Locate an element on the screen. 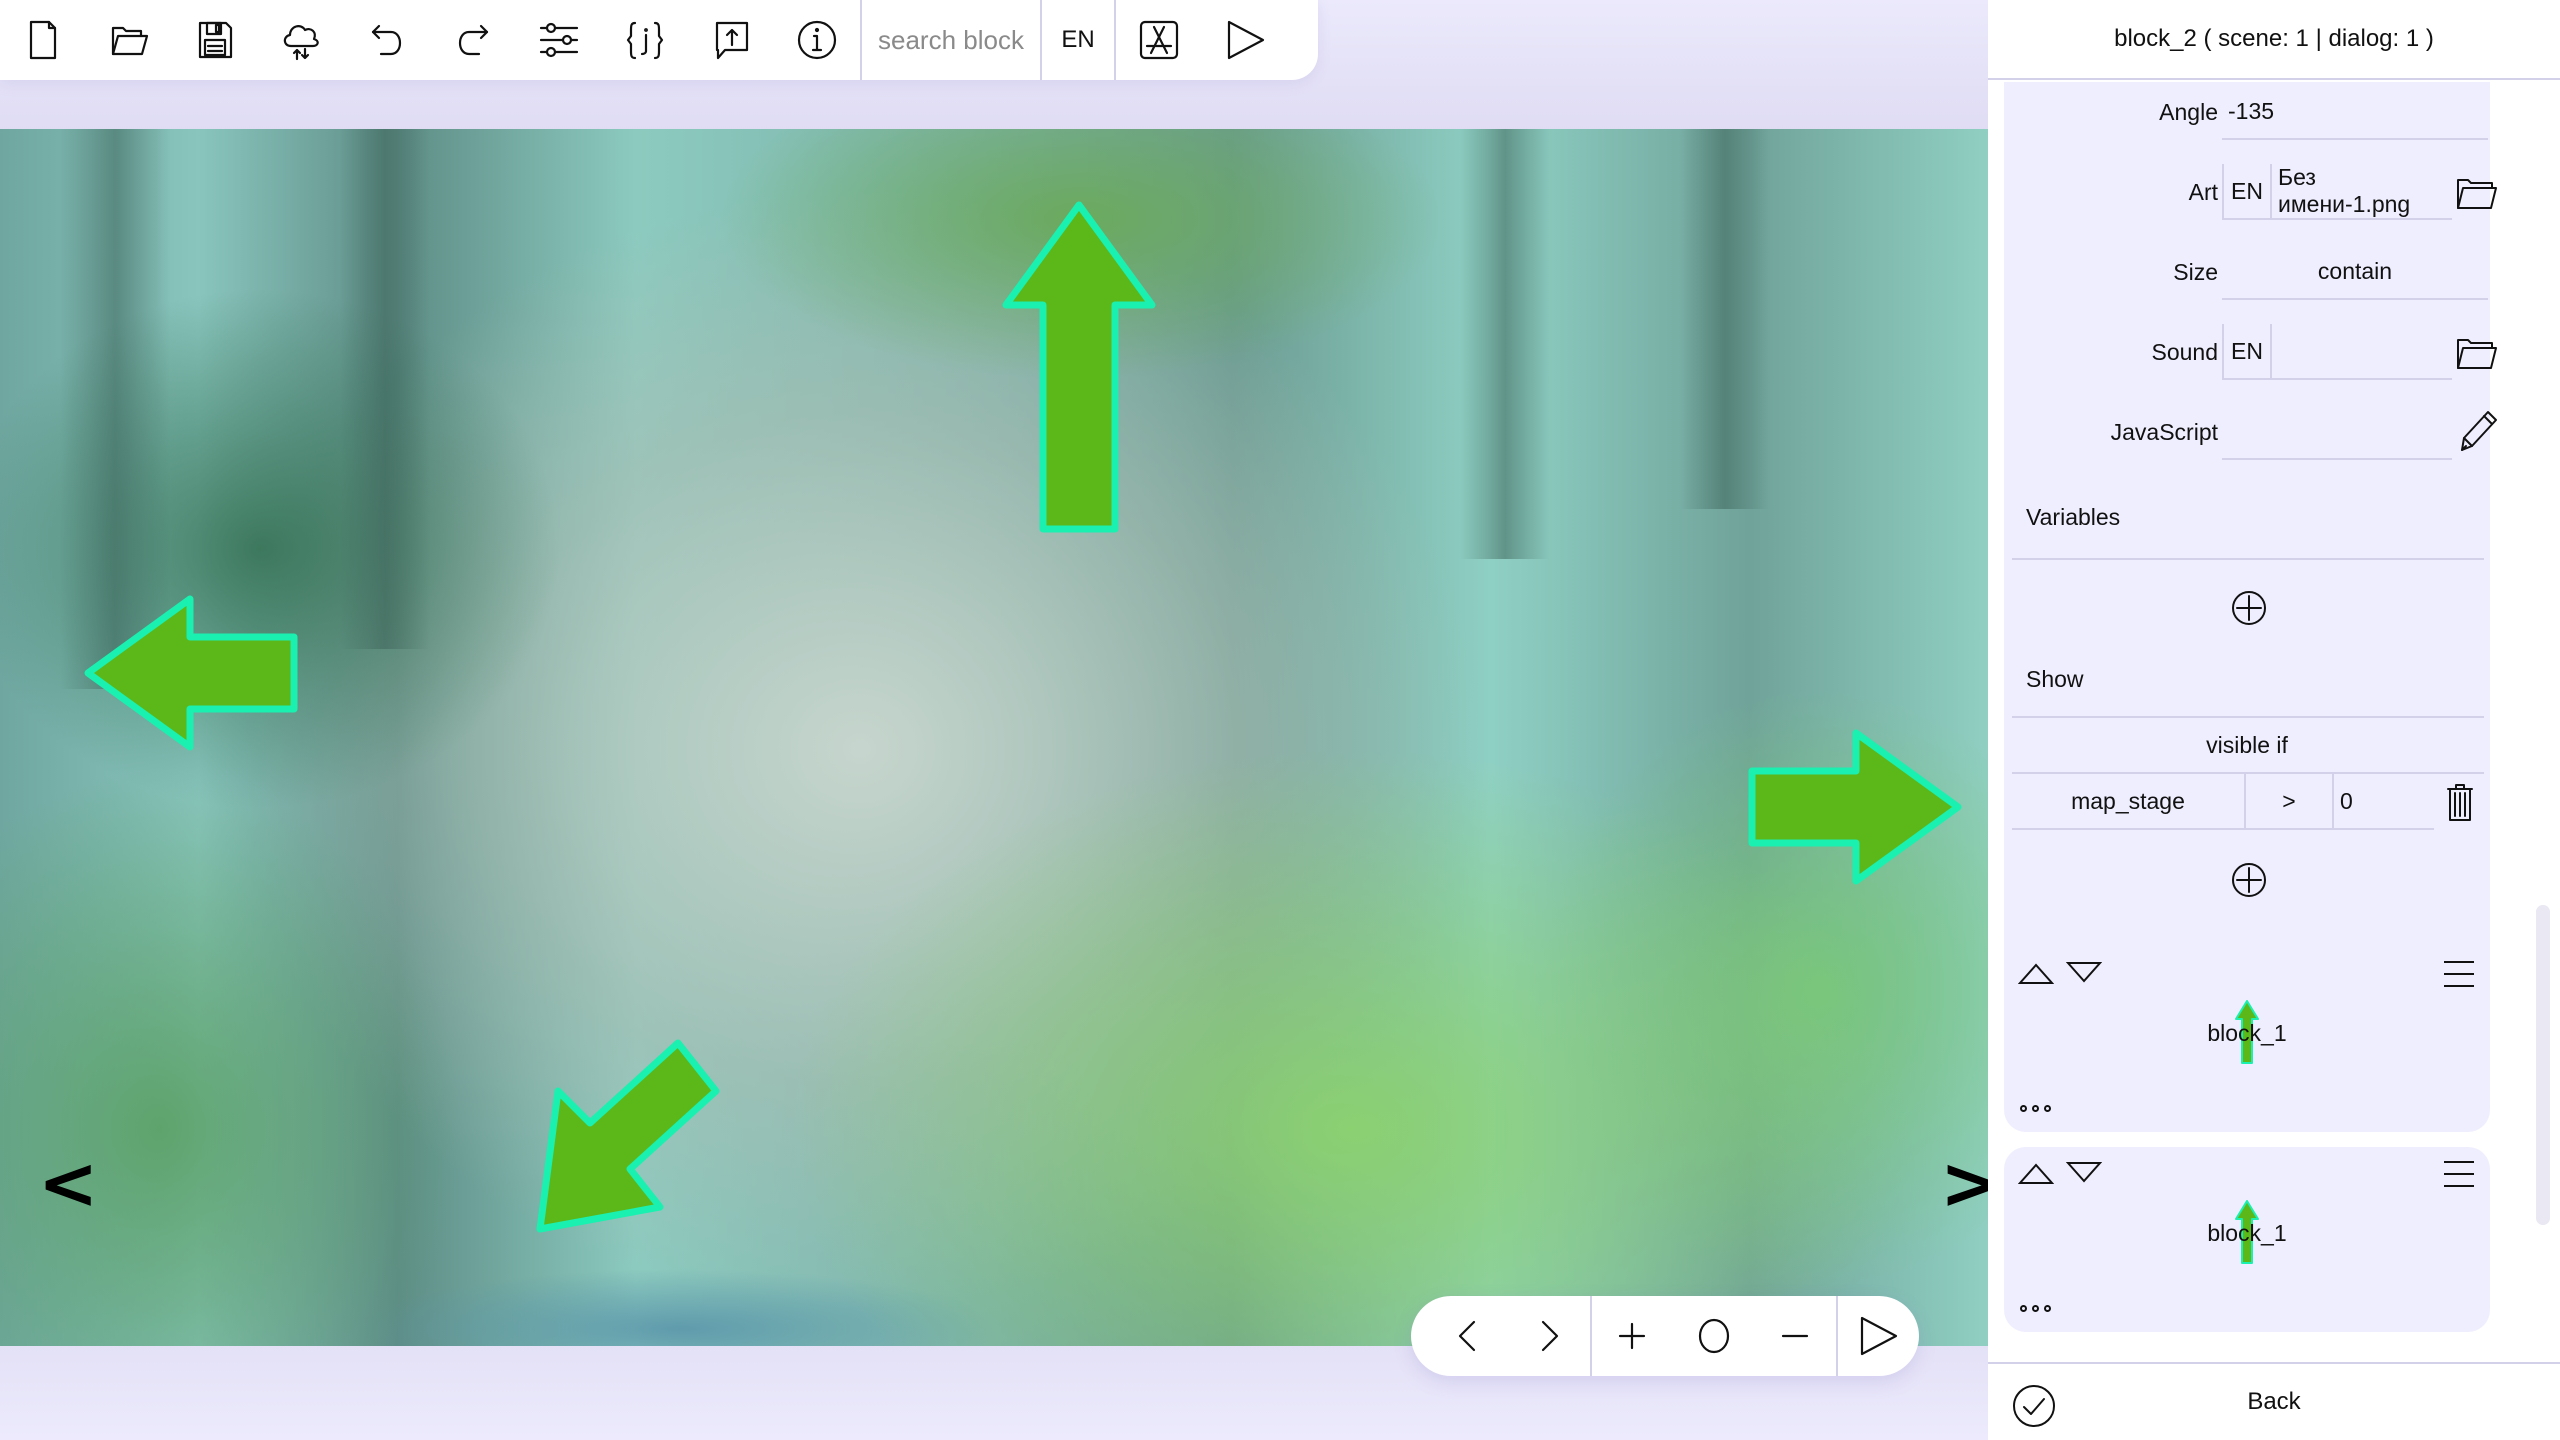  art-browse-button is located at coordinates (2476, 192).